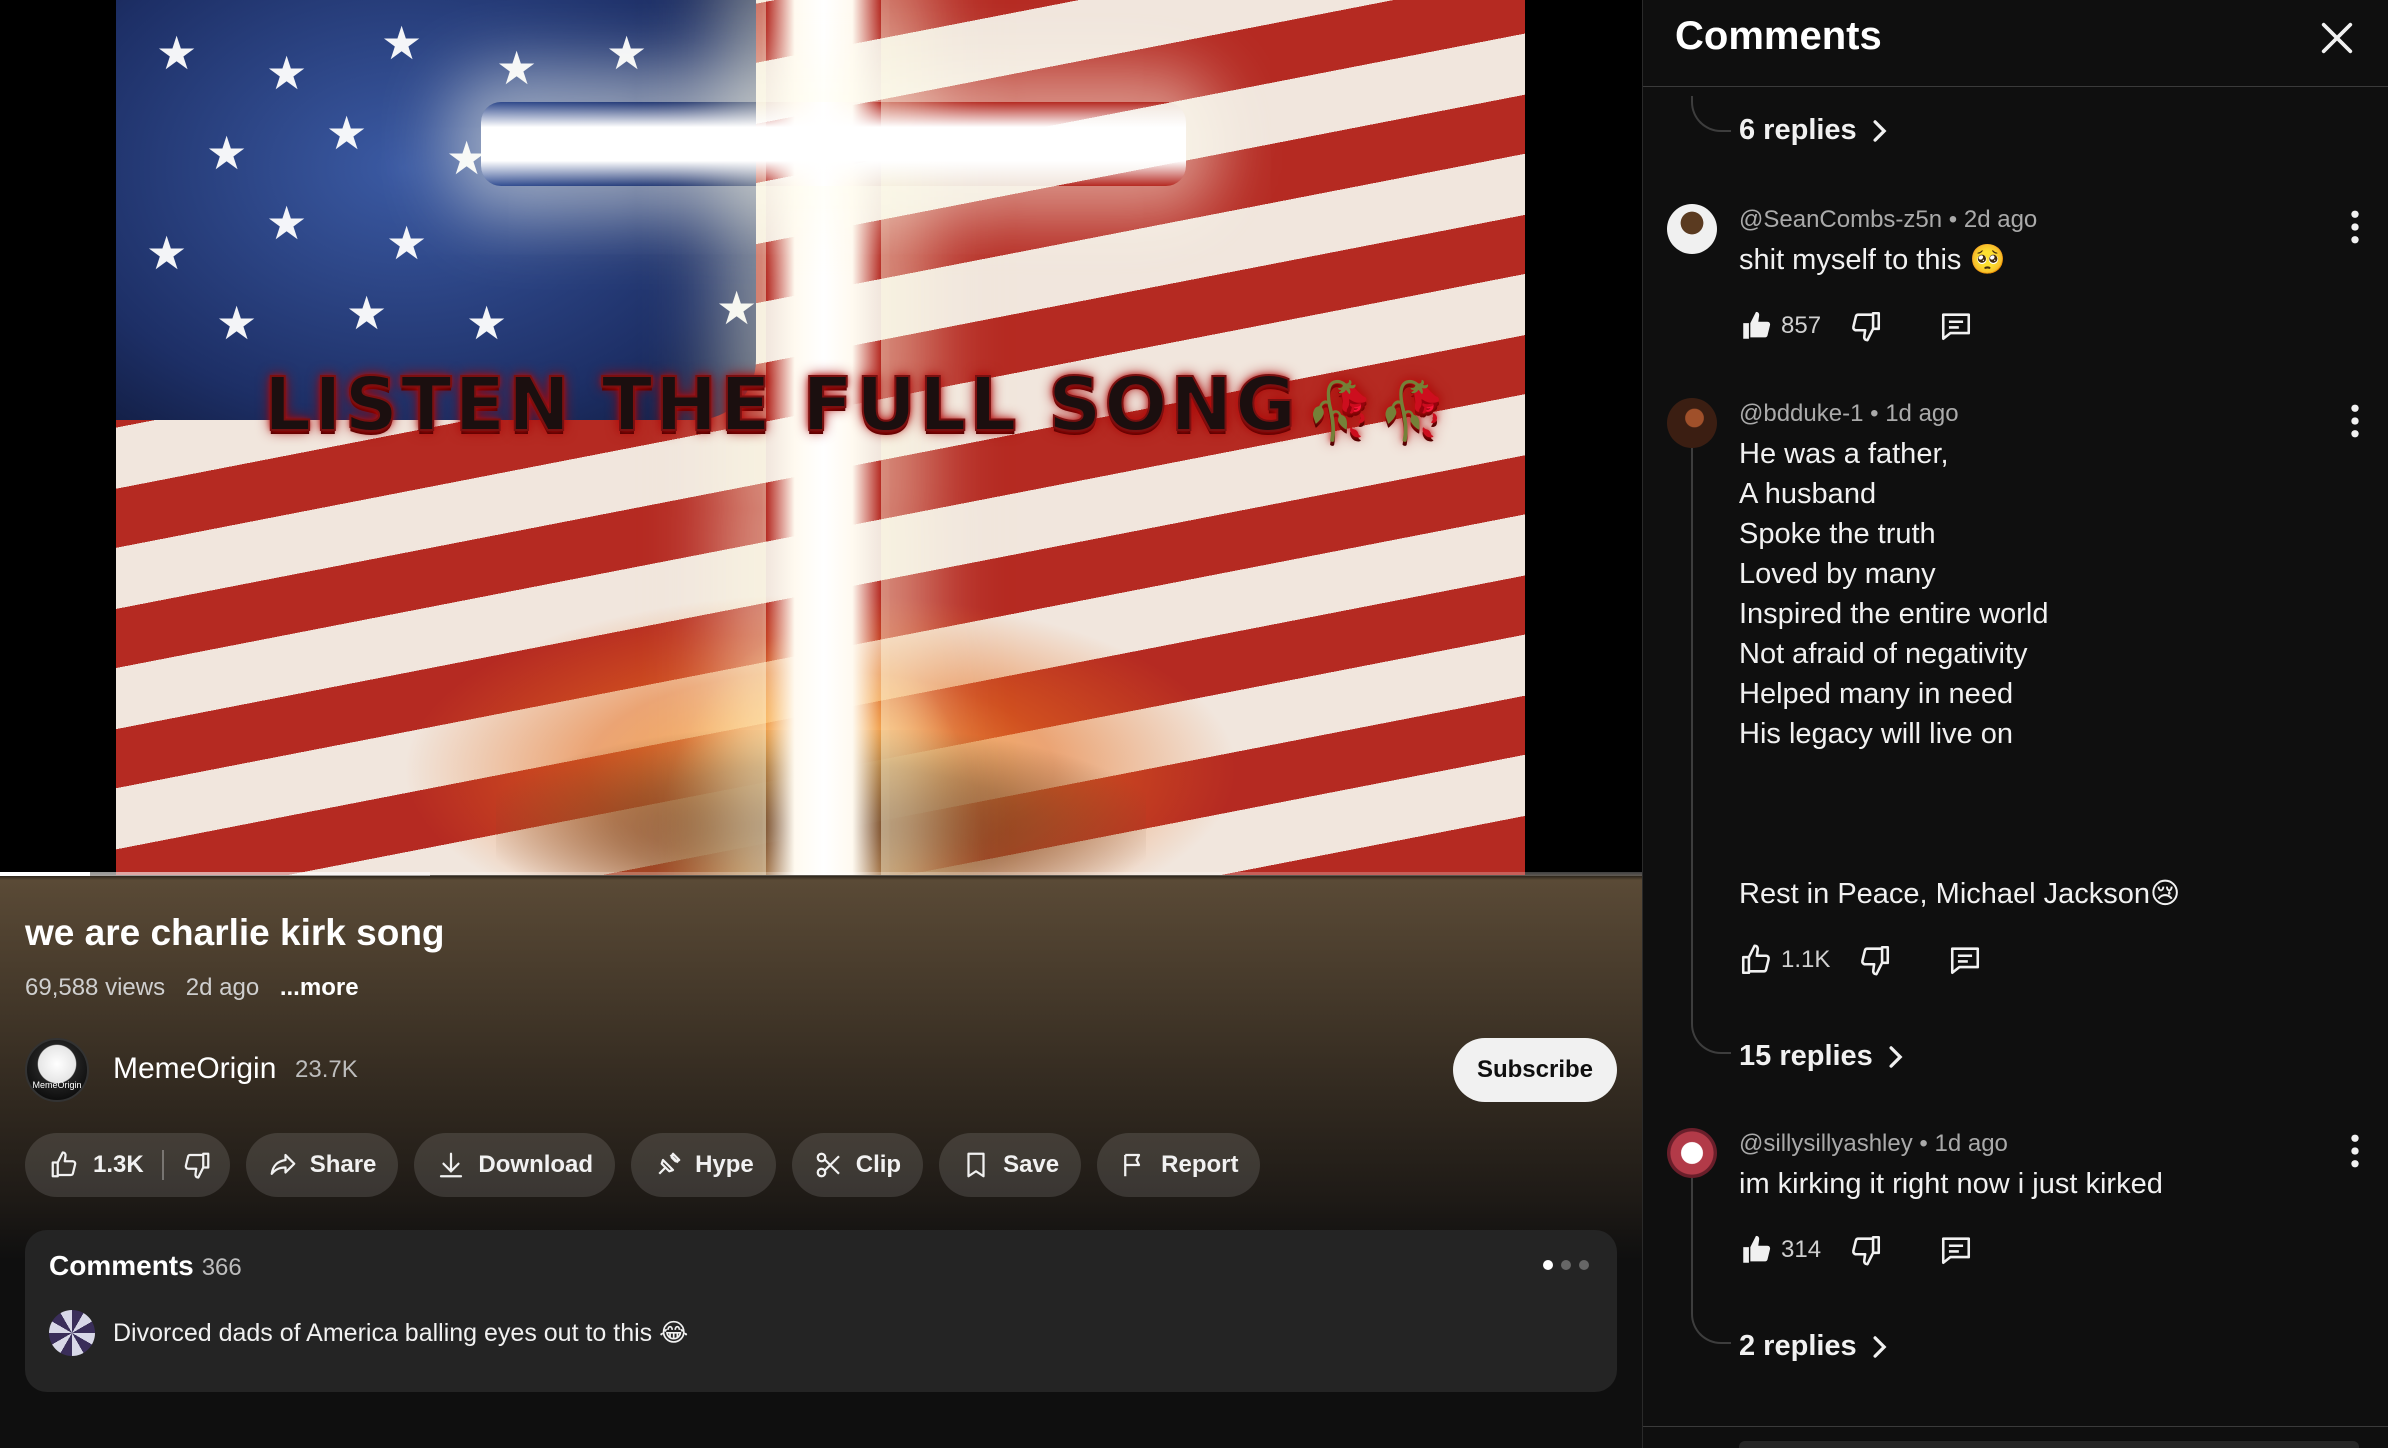 Image resolution: width=2388 pixels, height=1448 pixels. What do you see at coordinates (1778, 36) in the screenshot?
I see `panel-title: Comments` at bounding box center [1778, 36].